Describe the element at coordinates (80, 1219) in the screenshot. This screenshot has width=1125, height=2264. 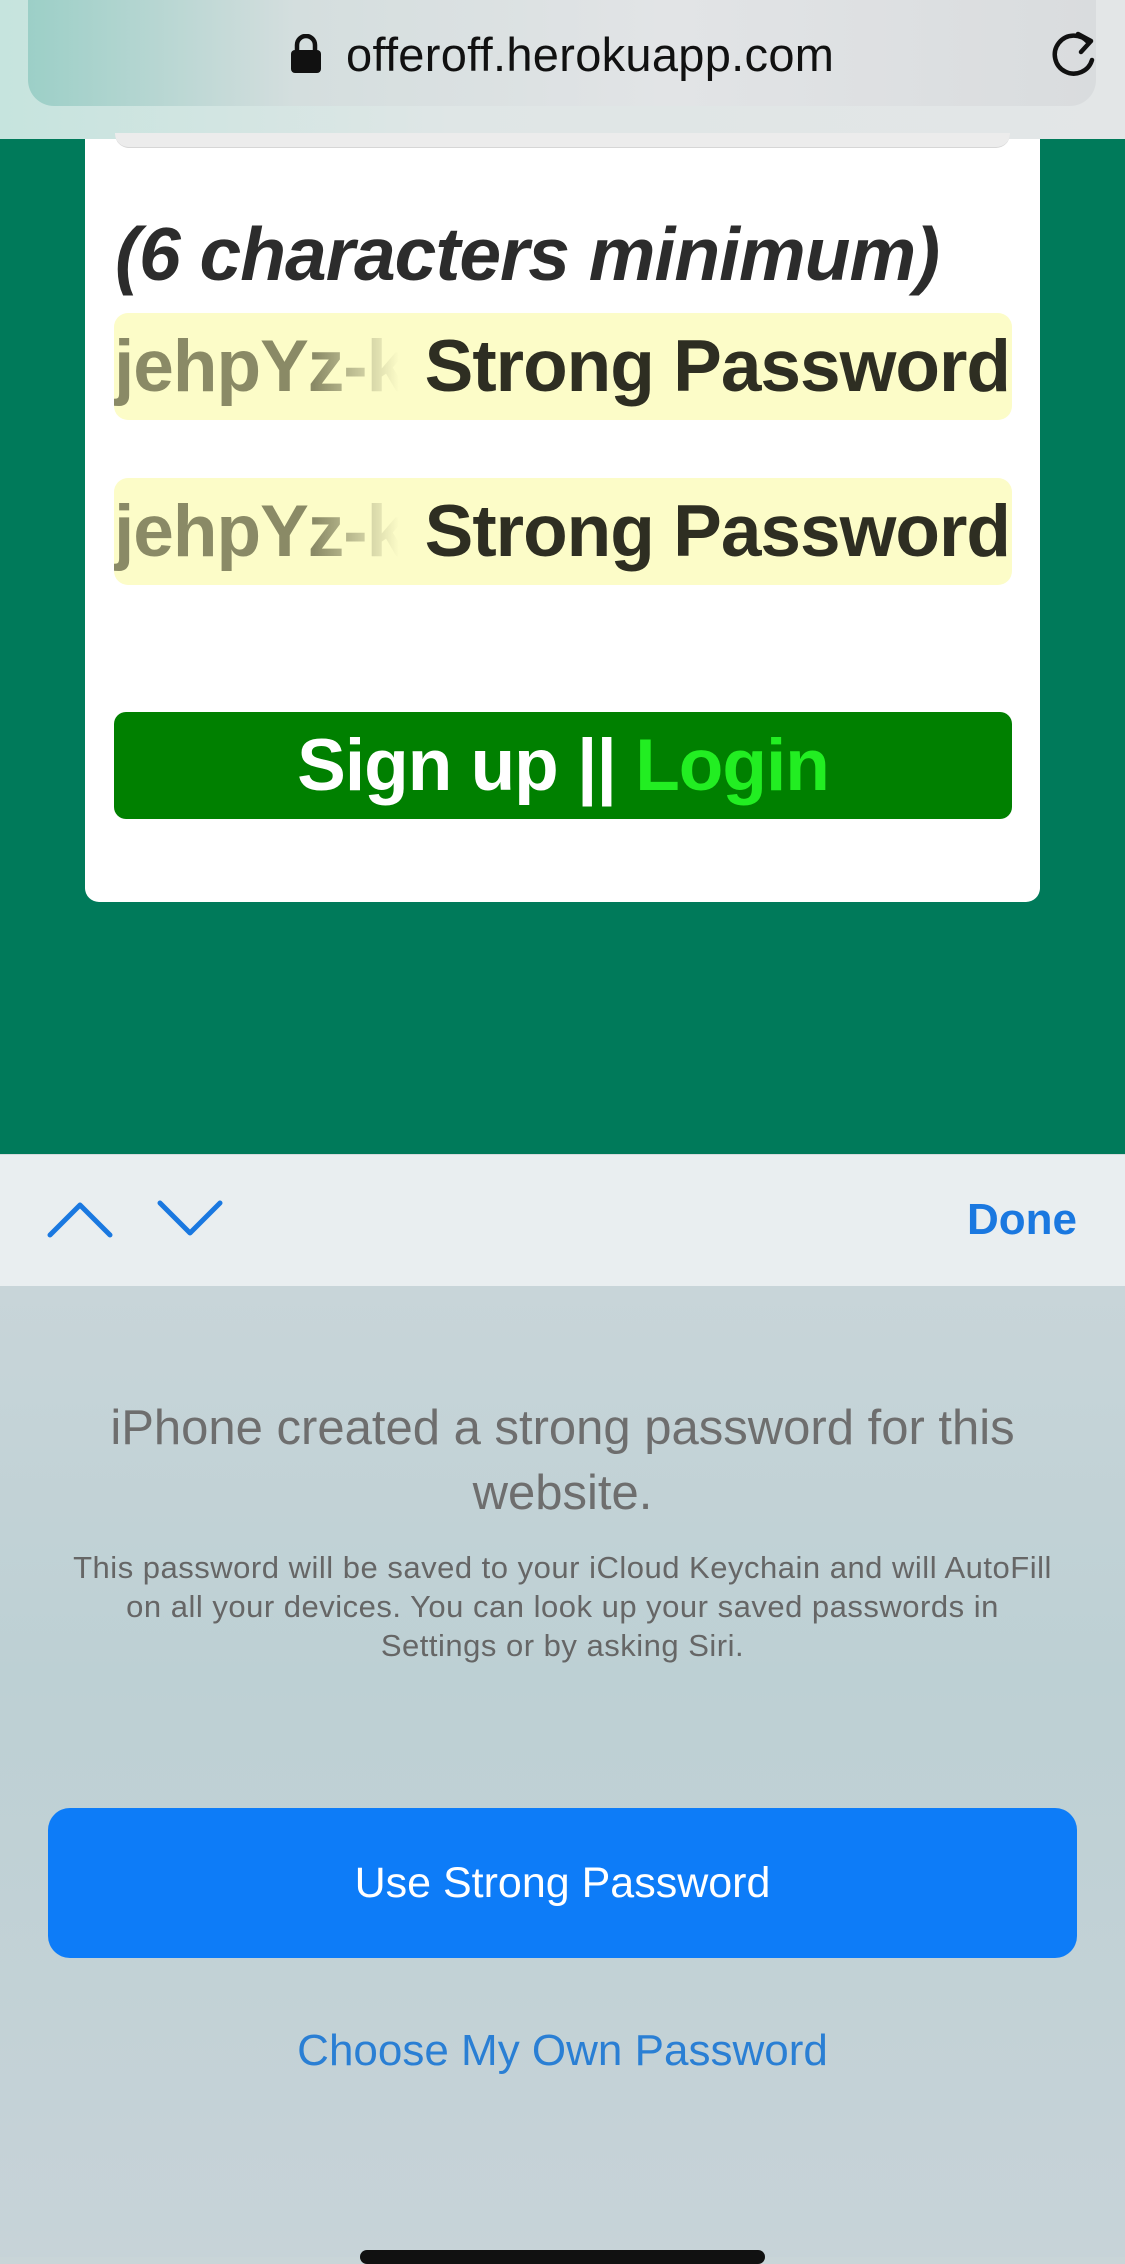
I see `chevron-up-icon` at that location.